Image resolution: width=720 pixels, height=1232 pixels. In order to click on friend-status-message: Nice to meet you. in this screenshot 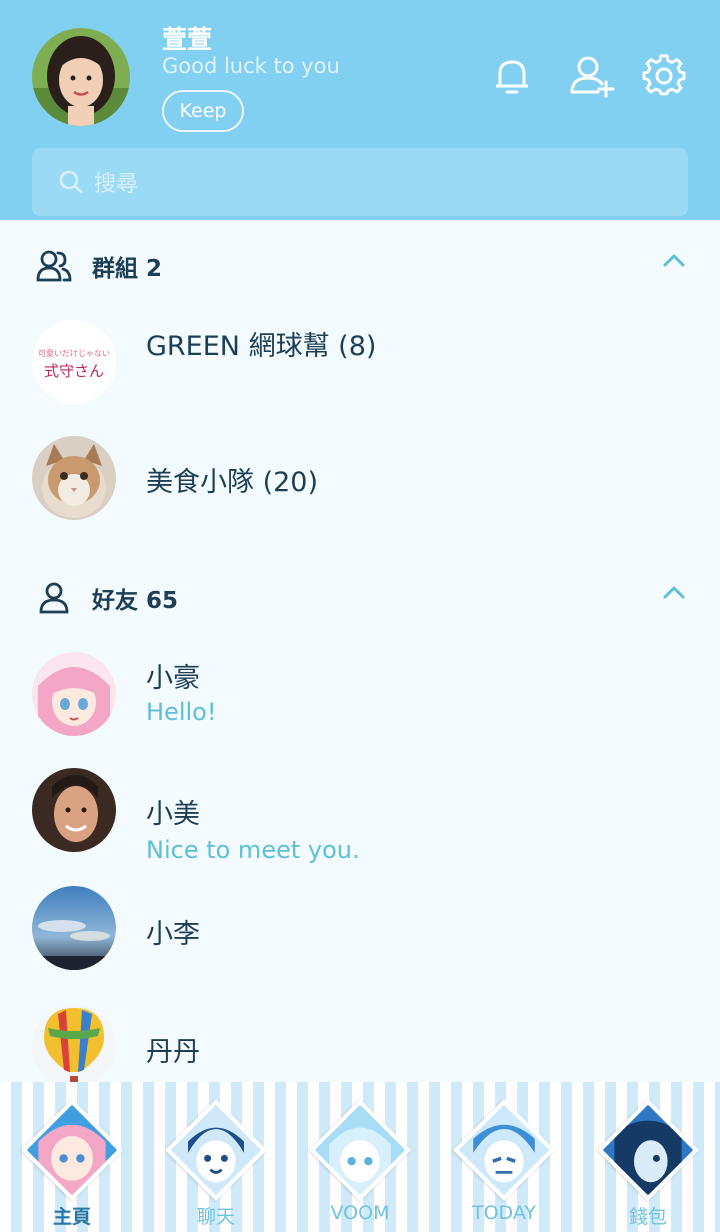, I will do `click(253, 850)`.